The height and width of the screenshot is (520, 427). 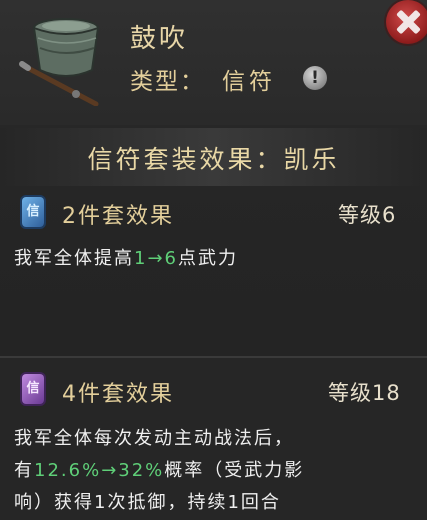 What do you see at coordinates (367, 215) in the screenshot?
I see `effect-2pc-level: 等级6` at bounding box center [367, 215].